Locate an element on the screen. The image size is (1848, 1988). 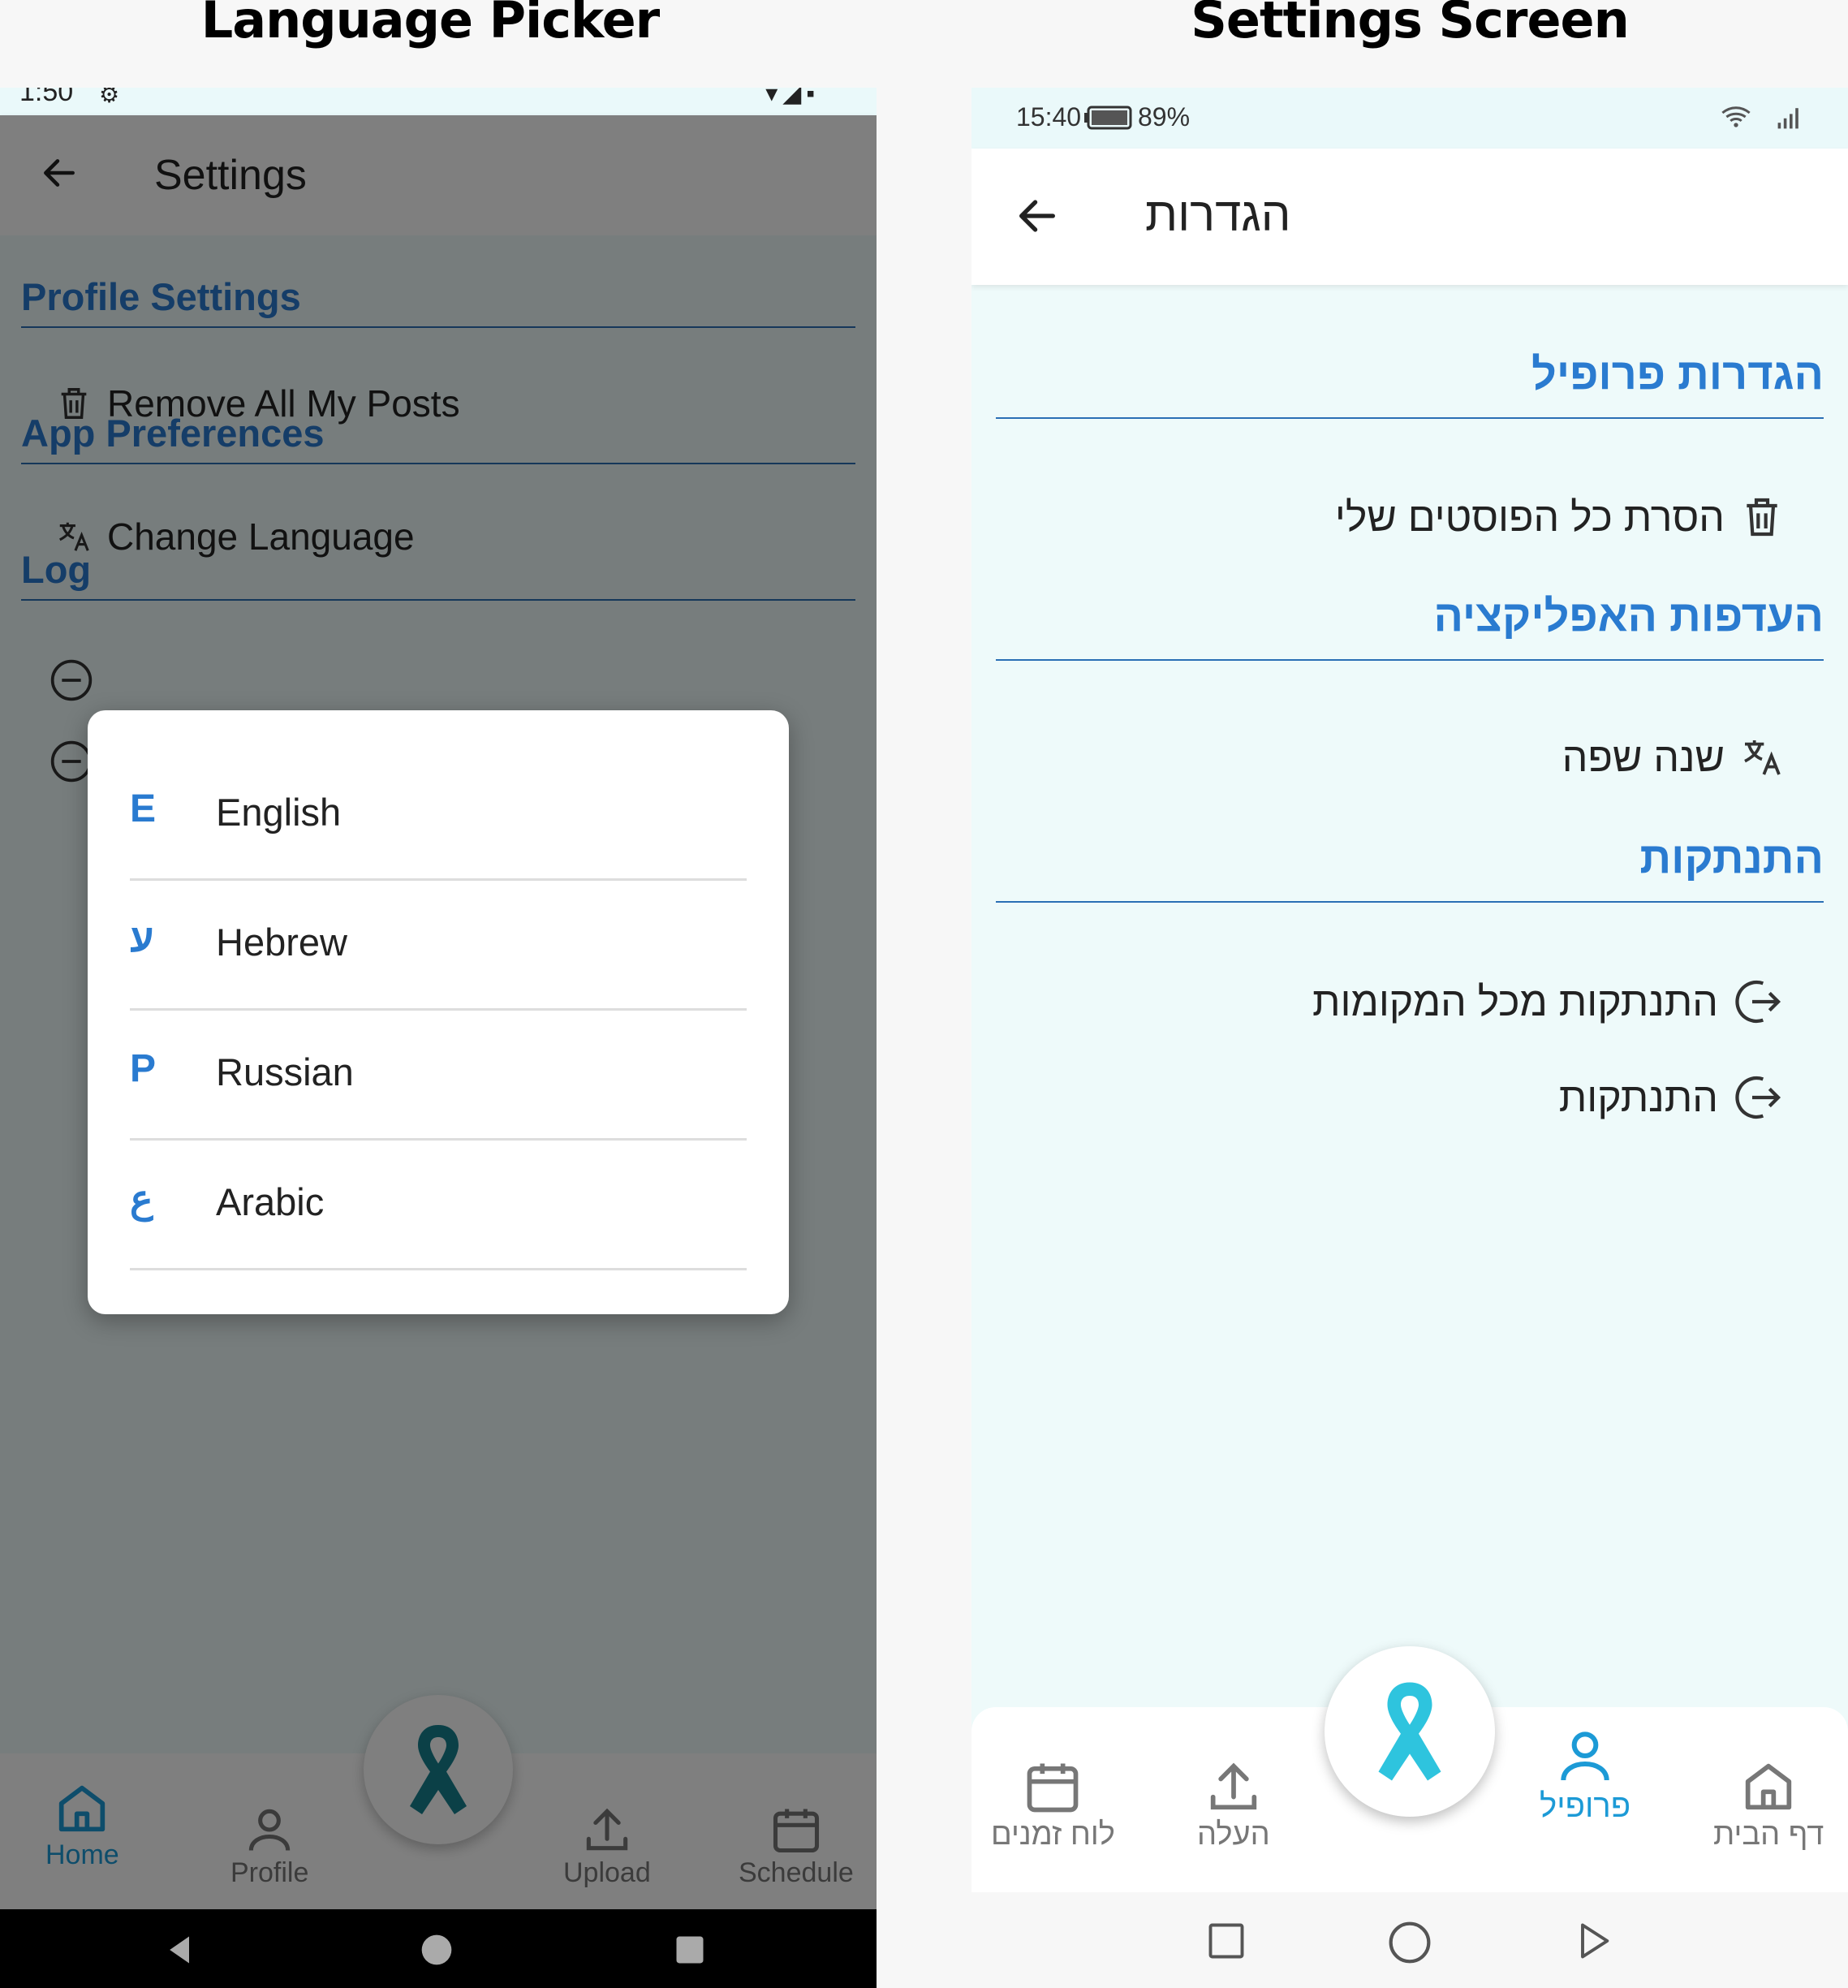
nav-upload: העלה is located at coordinates (1234, 1804).